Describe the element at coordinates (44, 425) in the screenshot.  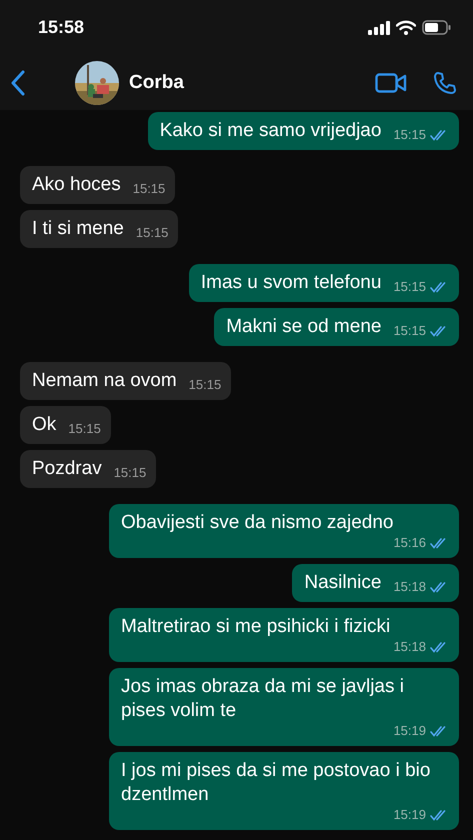
I see `message-text: Ok` at that location.